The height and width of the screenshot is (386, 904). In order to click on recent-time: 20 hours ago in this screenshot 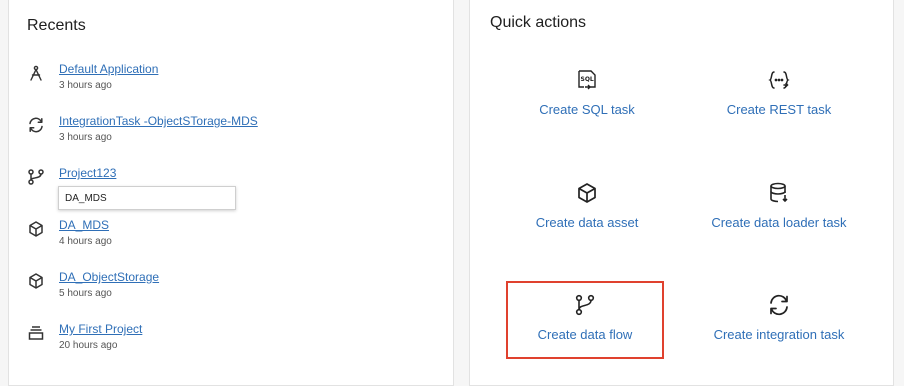, I will do `click(88, 345)`.